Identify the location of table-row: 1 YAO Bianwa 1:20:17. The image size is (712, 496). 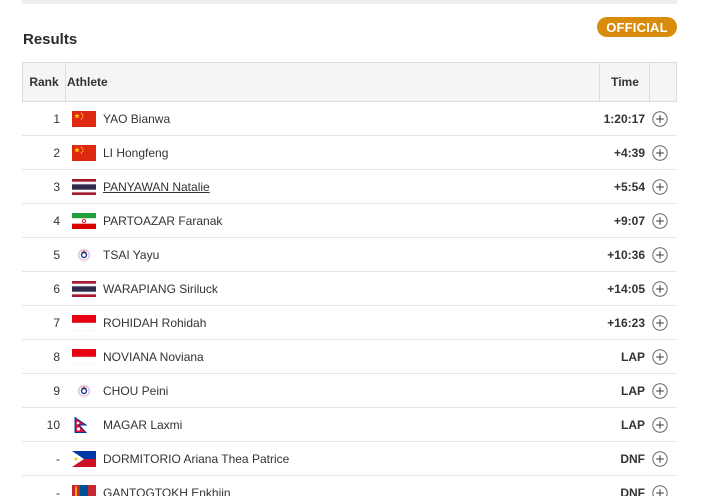
(349, 119).